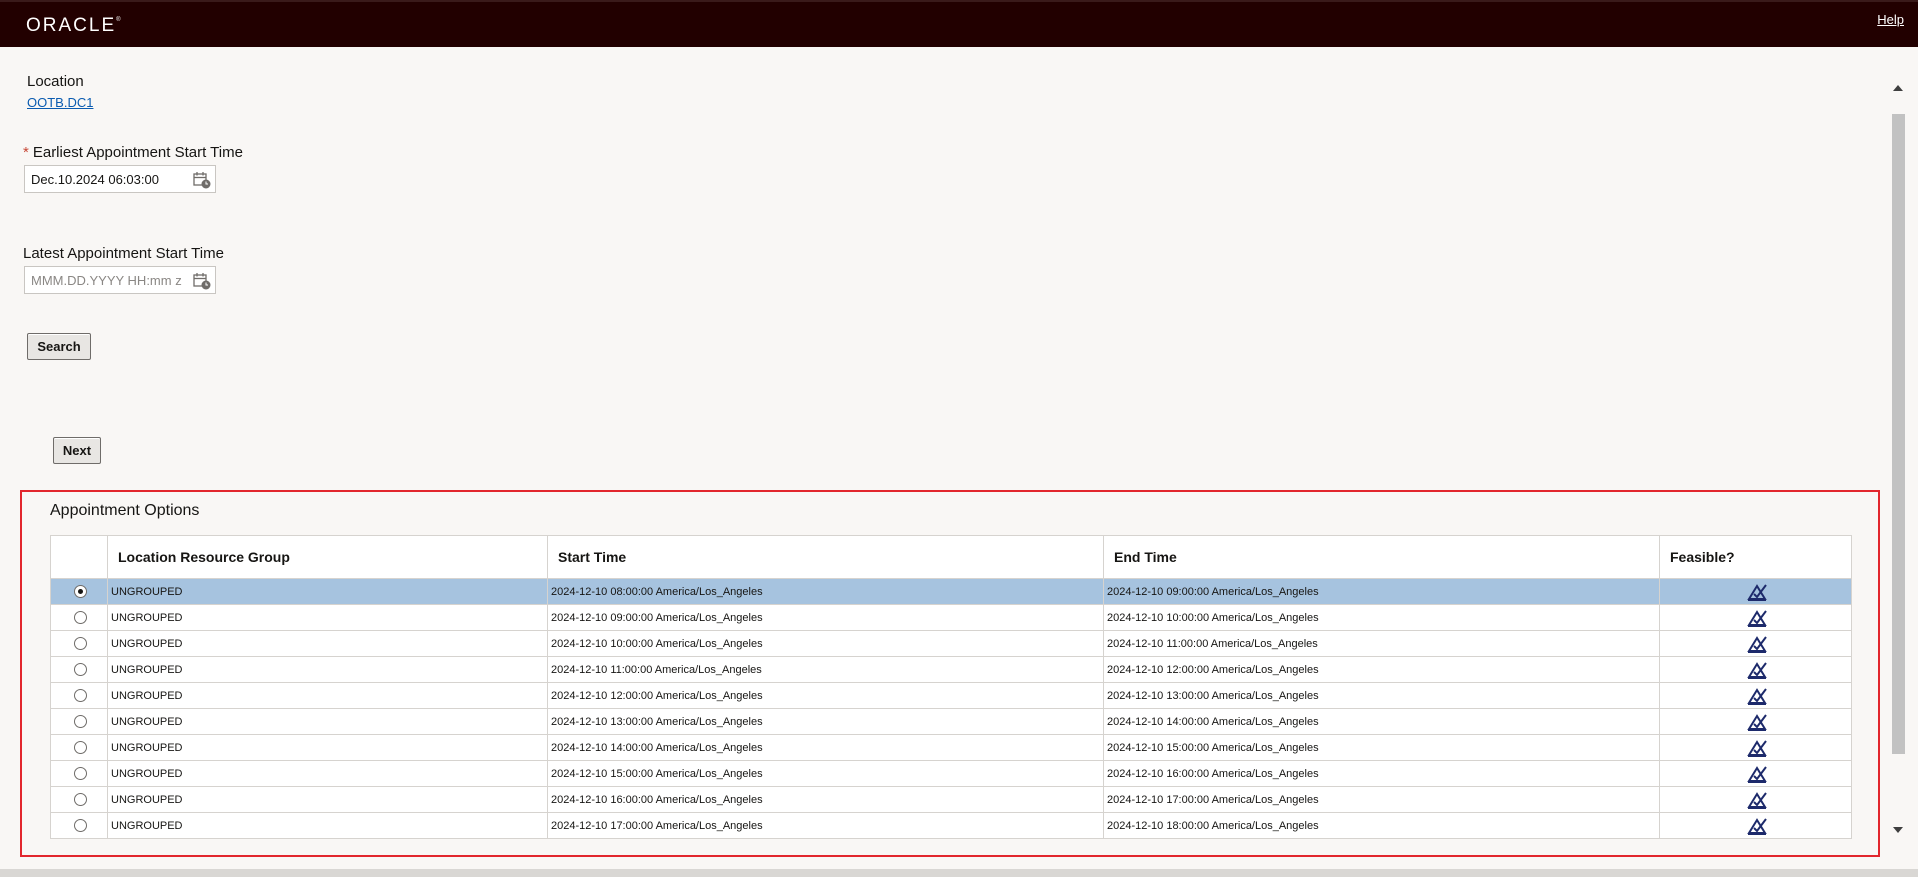  What do you see at coordinates (959, 873) in the screenshot?
I see `horizontal-scrollbar` at bounding box center [959, 873].